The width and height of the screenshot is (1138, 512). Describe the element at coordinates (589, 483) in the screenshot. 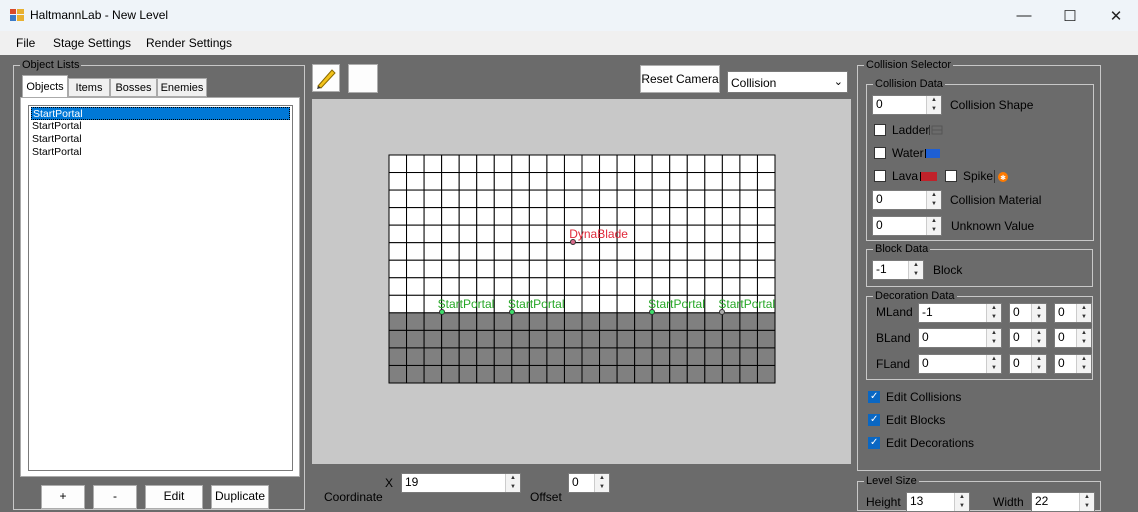

I see `offset-input: 0 ▲ ▼` at that location.